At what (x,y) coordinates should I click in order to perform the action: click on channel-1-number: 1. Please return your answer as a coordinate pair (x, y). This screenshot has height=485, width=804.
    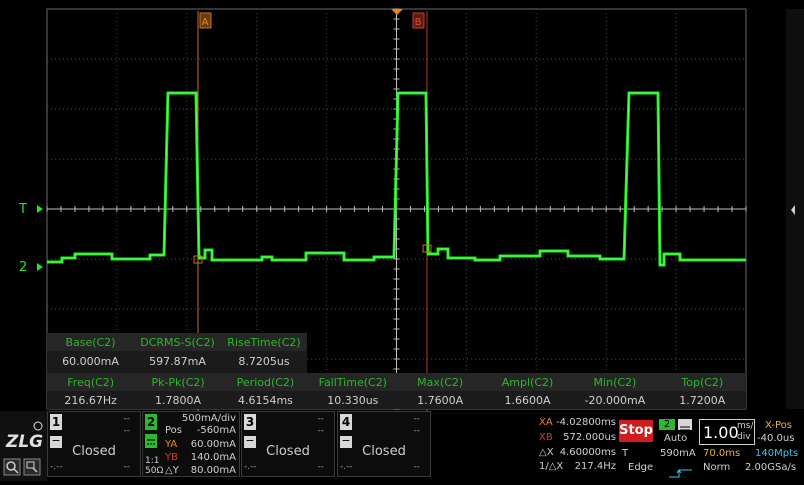
    Looking at the image, I should click on (56, 422).